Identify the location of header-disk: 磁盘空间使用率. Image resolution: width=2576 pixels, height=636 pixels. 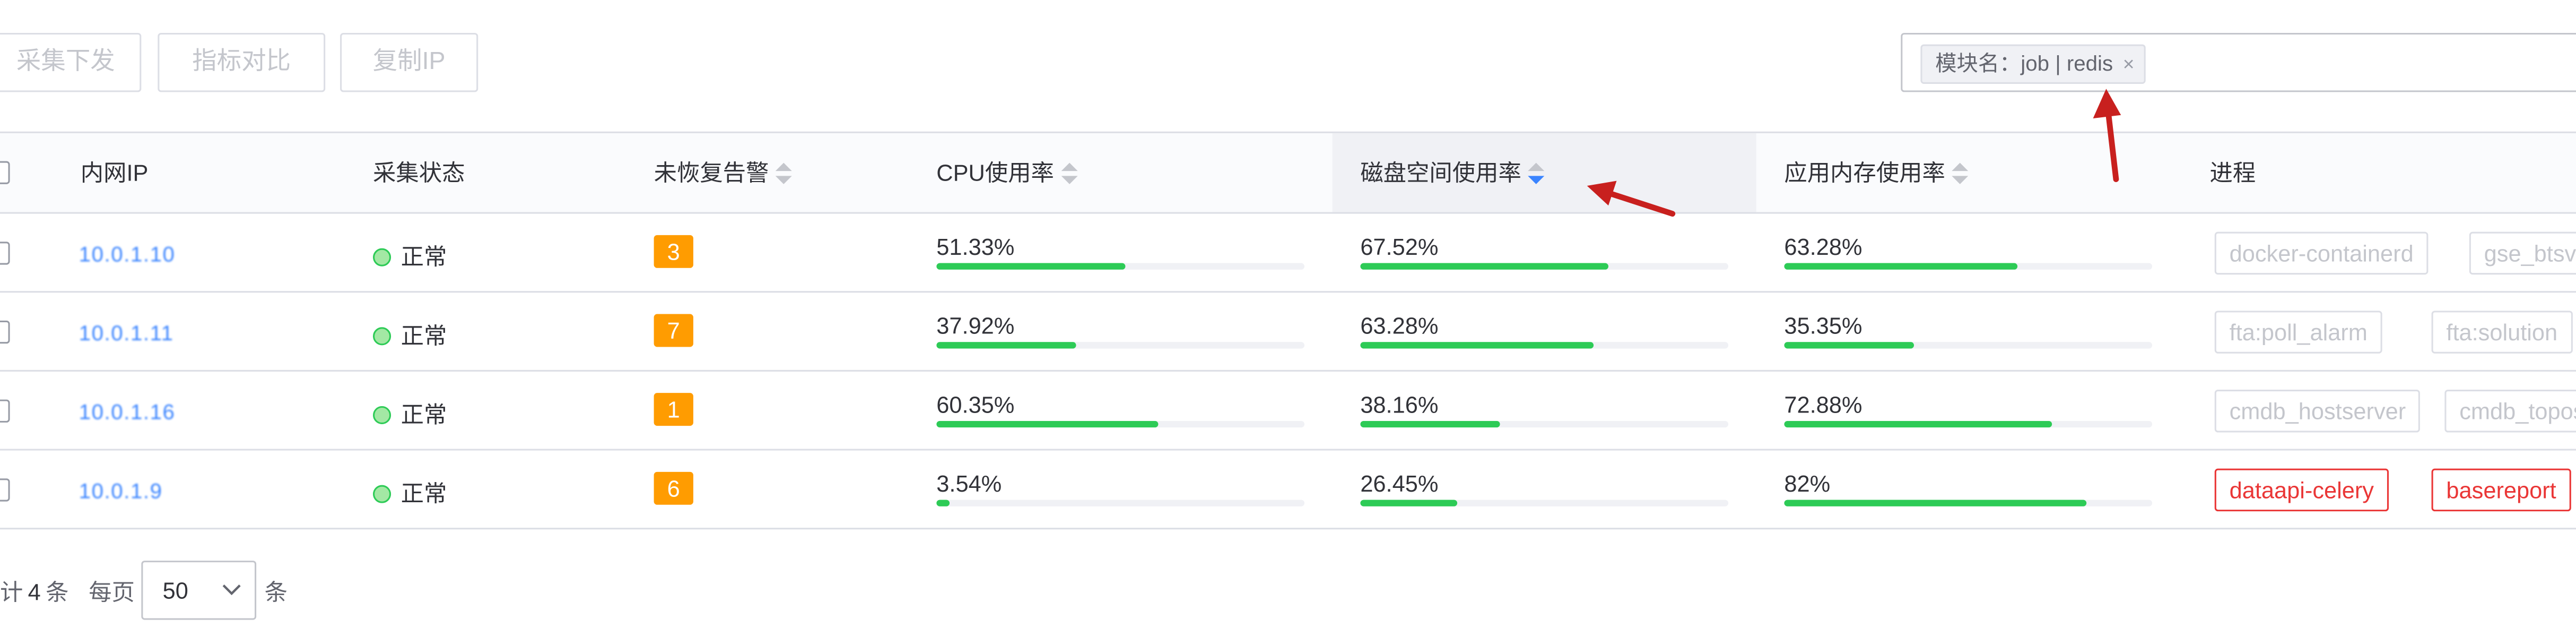
(1452, 172).